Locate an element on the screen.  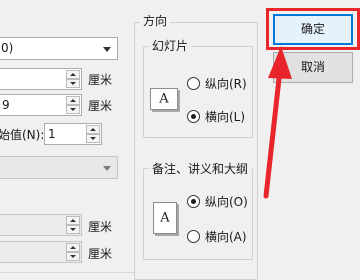
annotation-arrow is located at coordinates (277, 122).